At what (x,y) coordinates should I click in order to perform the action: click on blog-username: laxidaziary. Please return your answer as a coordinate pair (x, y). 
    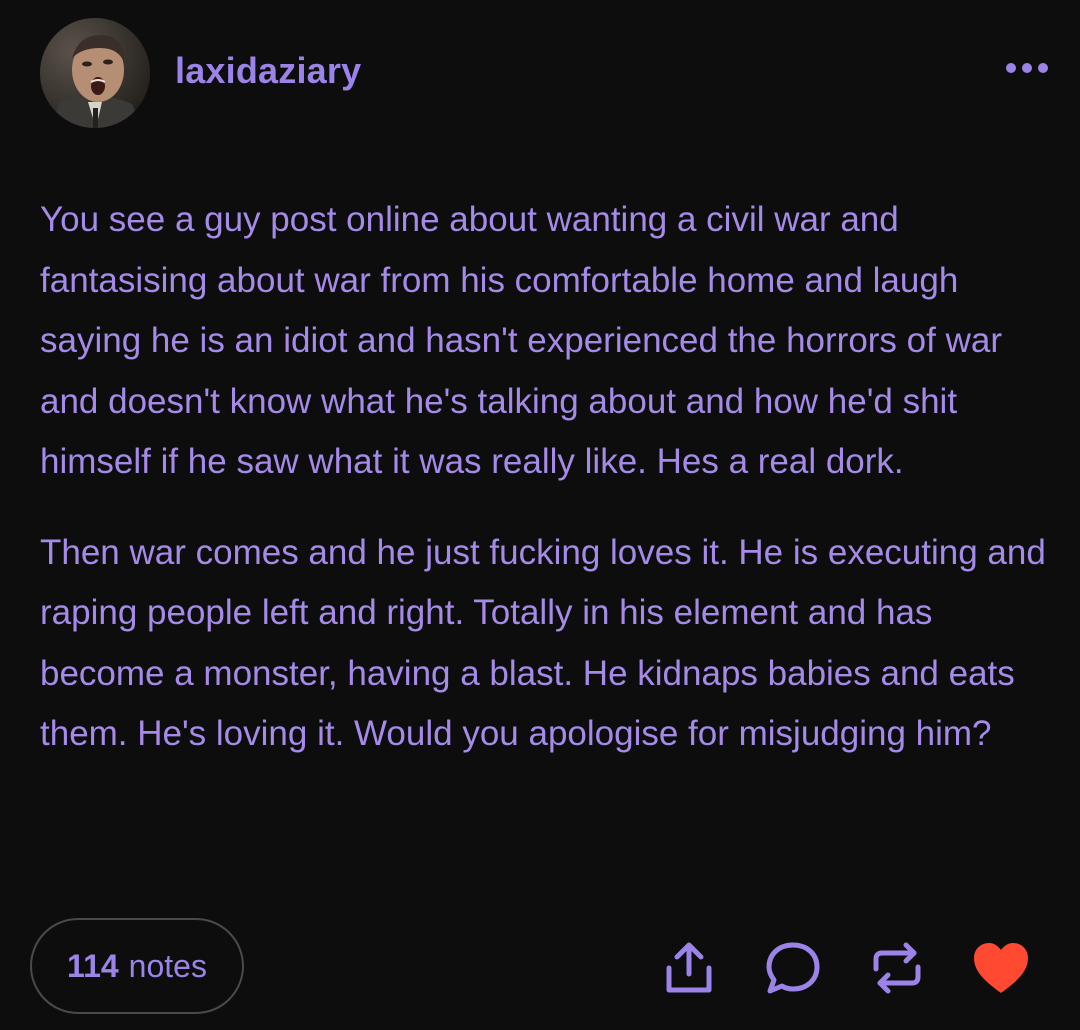
    Looking at the image, I should click on (268, 71).